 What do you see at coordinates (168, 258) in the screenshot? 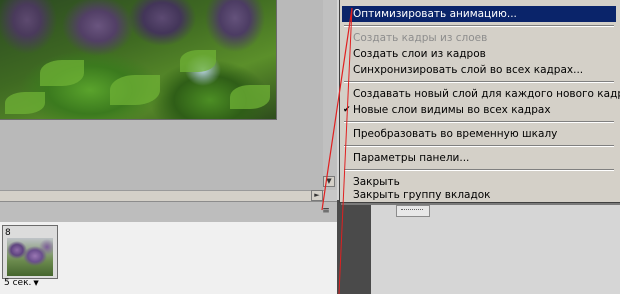
I see `animation-panel: 8 5 сек. ▼` at bounding box center [168, 258].